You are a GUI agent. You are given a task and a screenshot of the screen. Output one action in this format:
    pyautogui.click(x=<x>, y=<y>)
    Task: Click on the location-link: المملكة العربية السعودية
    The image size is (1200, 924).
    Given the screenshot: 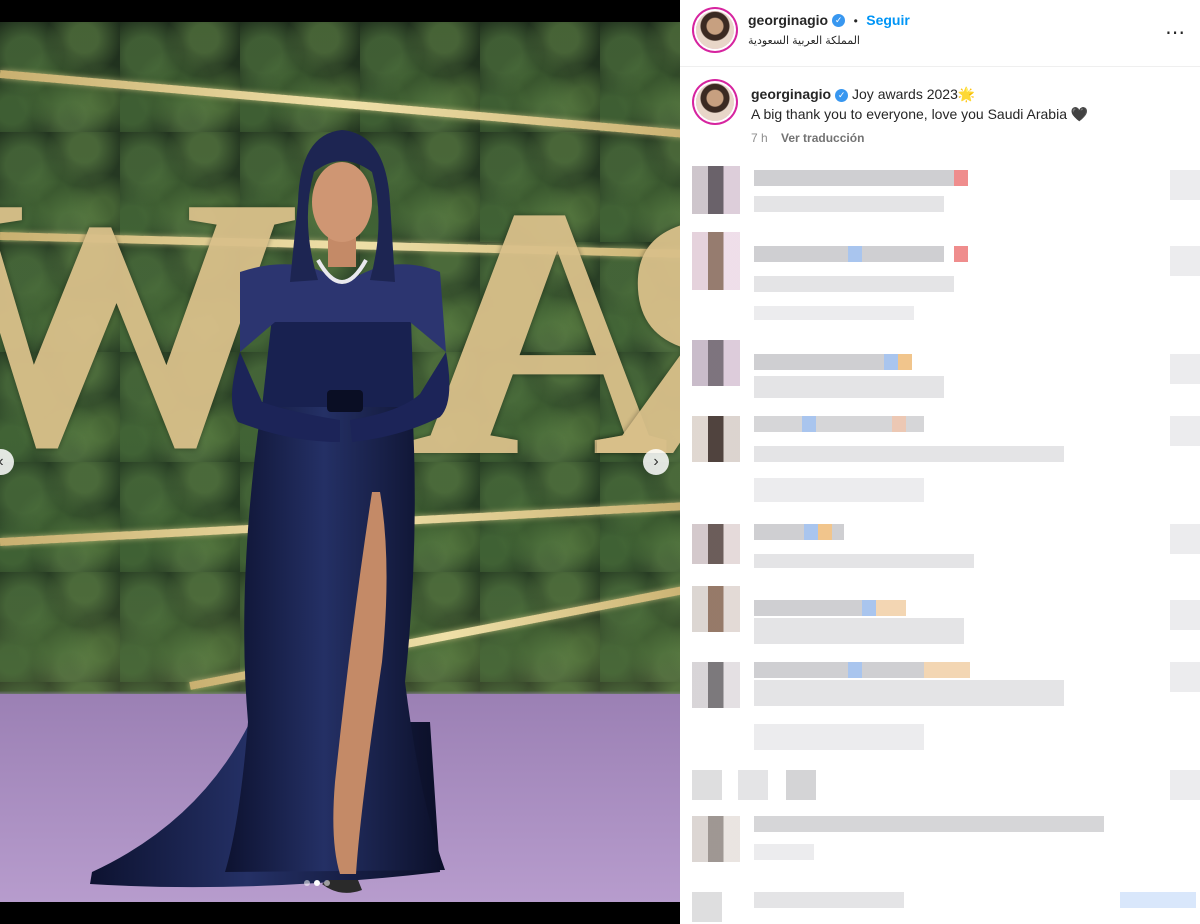 What is the action you would take?
    pyautogui.click(x=804, y=40)
    